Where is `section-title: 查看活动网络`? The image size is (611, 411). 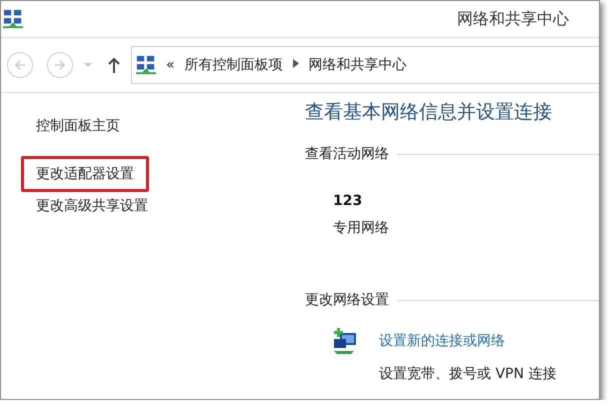
section-title: 查看活动网络 is located at coordinates (347, 154).